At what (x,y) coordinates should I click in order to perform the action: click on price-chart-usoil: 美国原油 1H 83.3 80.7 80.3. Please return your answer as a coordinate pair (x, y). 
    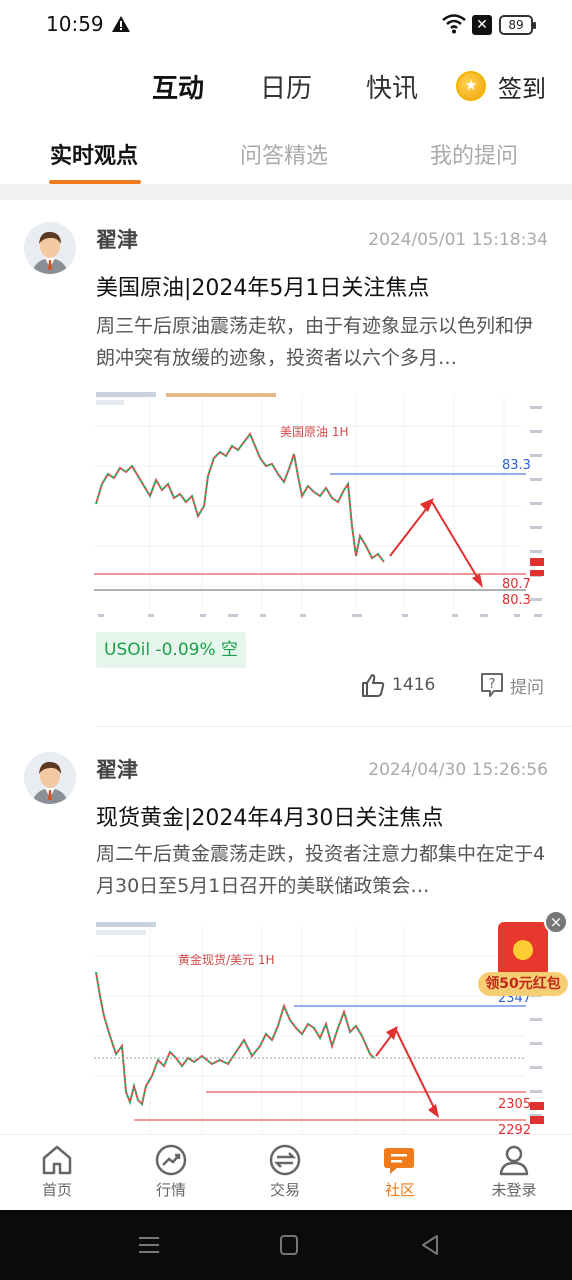
    Looking at the image, I should click on (321, 504).